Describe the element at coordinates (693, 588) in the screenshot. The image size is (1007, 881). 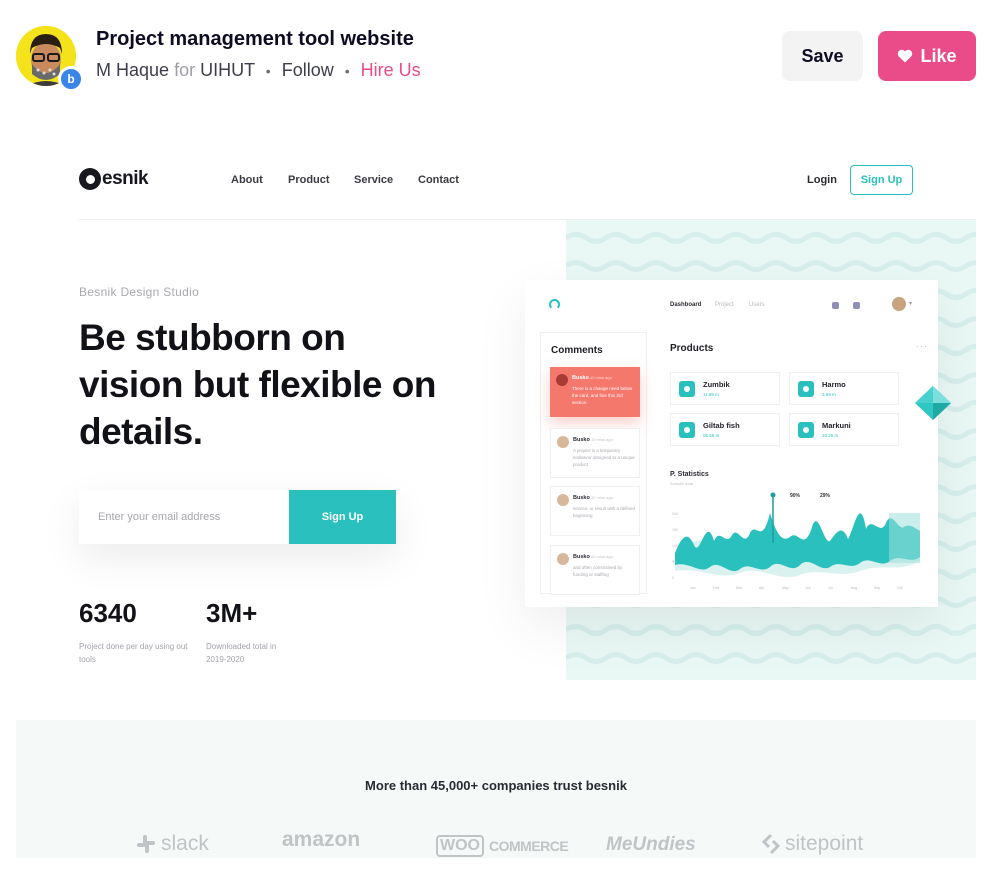
I see `chart-x-tick-label: Jan` at that location.